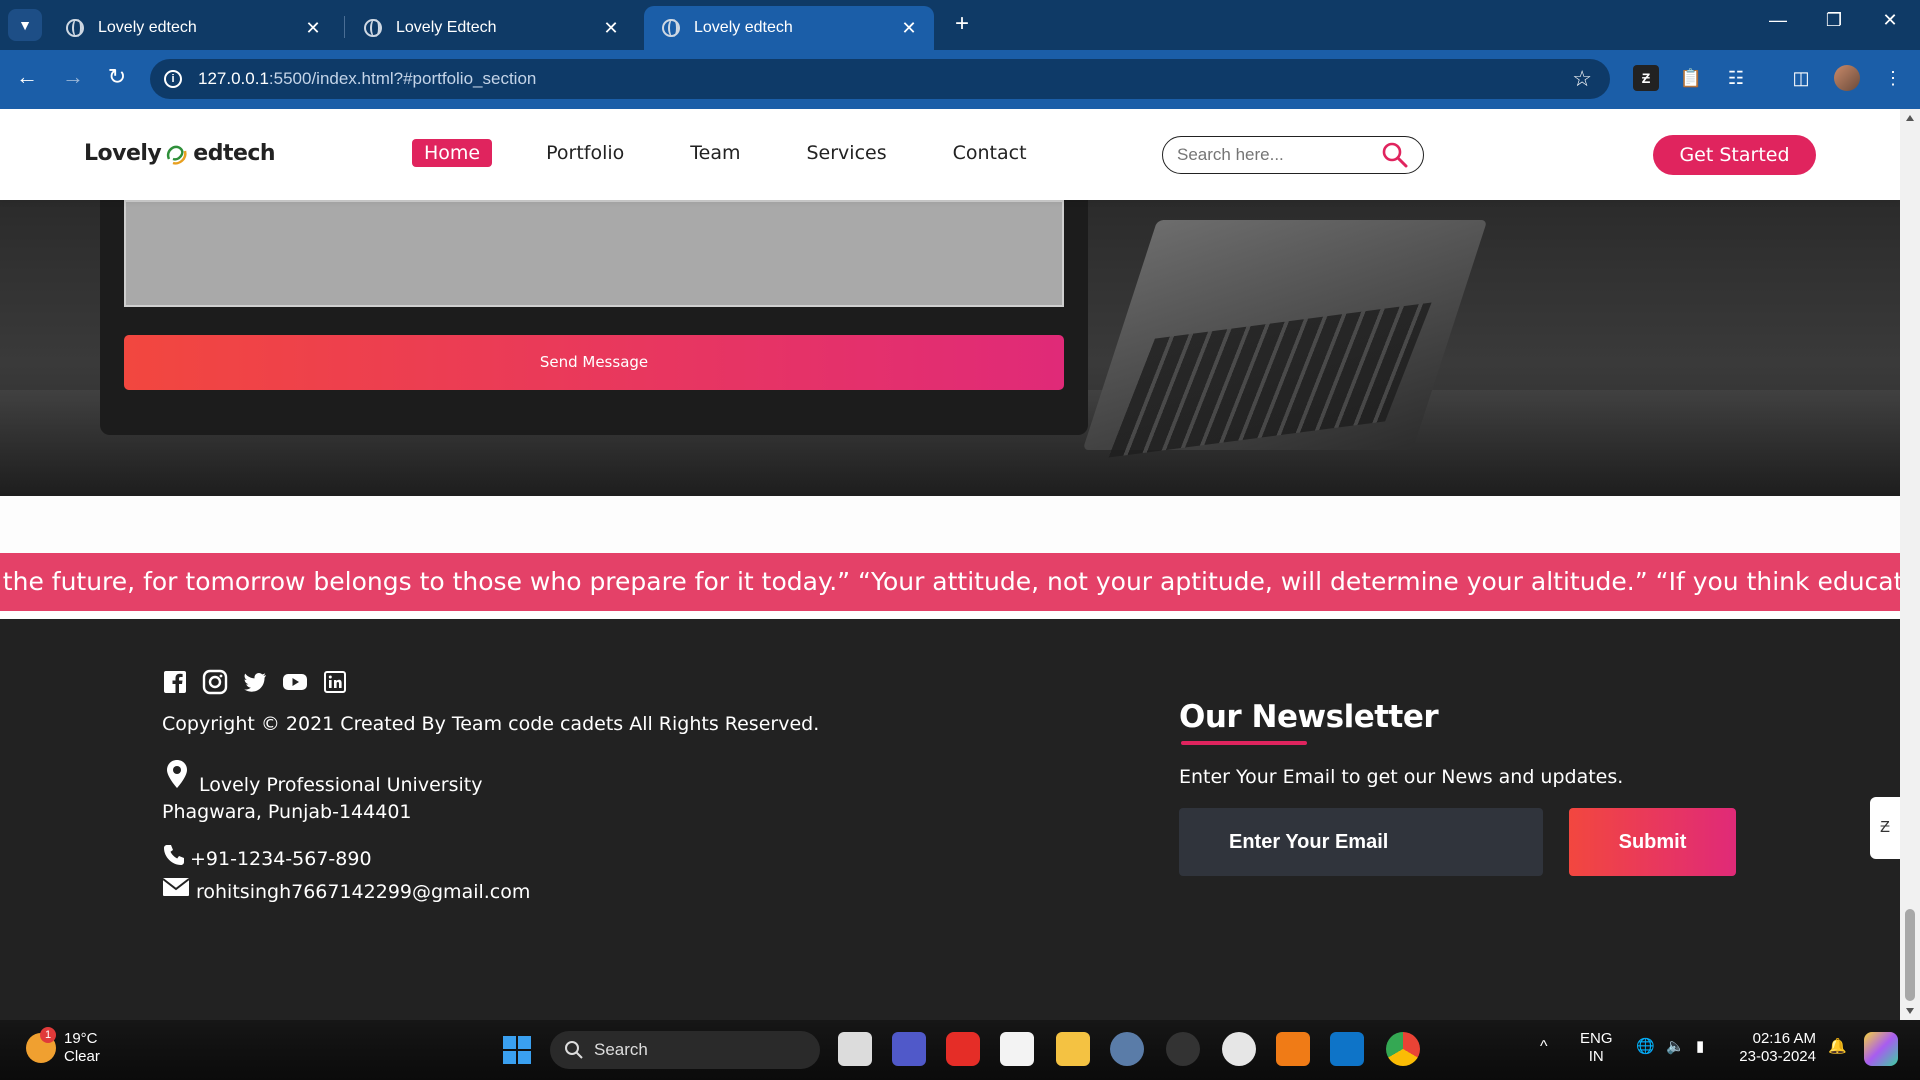 This screenshot has height=1080, width=1920. What do you see at coordinates (177, 155) in the screenshot?
I see `logo-mark-icon` at bounding box center [177, 155].